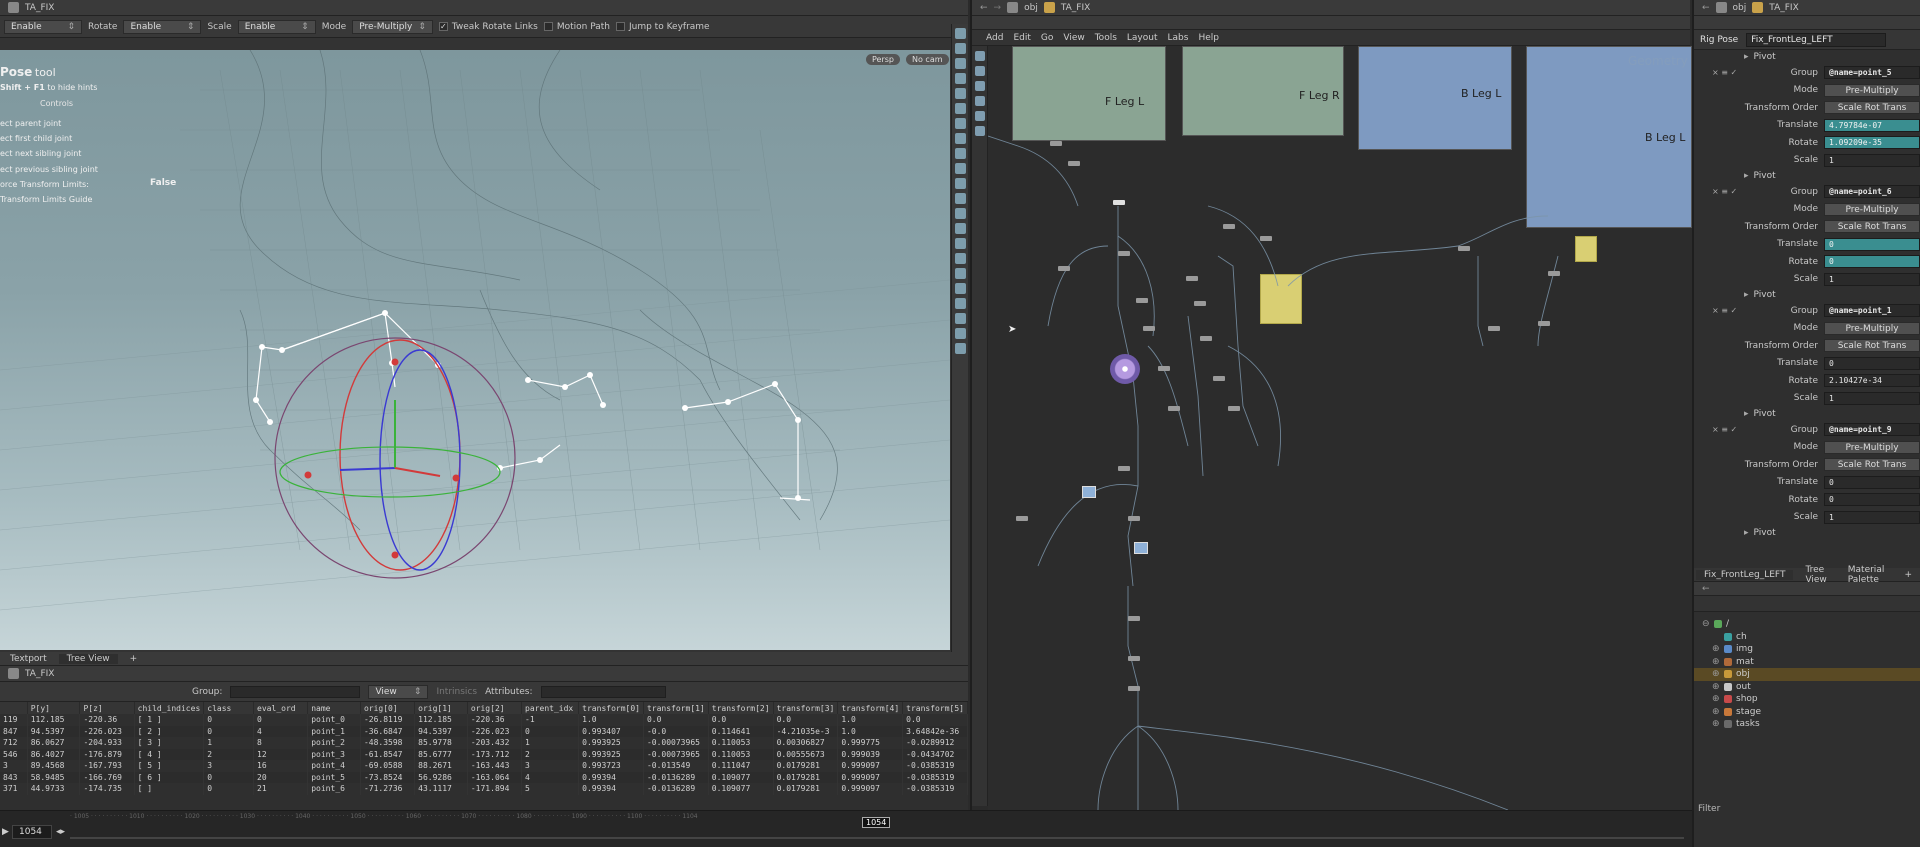 Image resolution: width=1920 pixels, height=847 pixels. Describe the element at coordinates (960, 213) in the screenshot. I see `camera-icon` at that location.